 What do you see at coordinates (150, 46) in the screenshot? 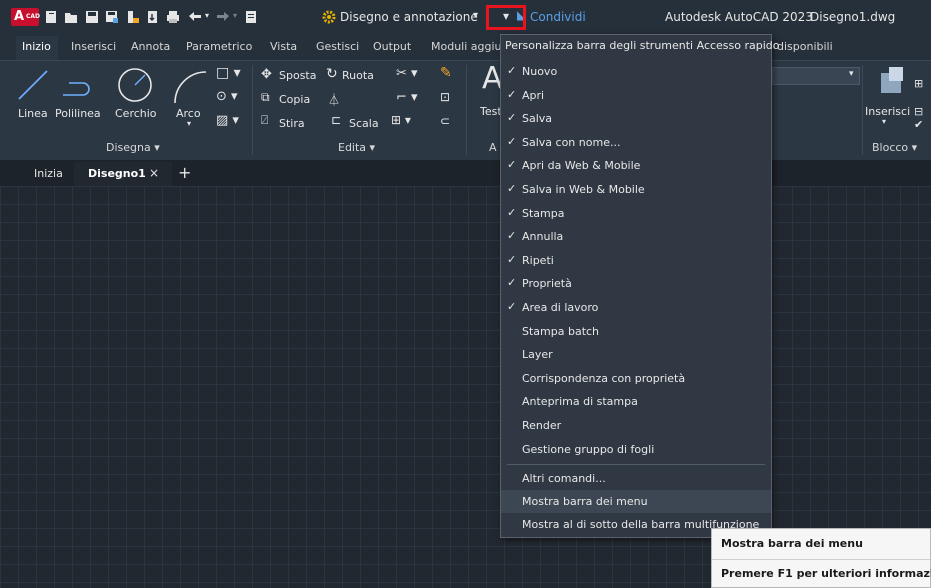
I see `tab-annota: Annota` at bounding box center [150, 46].